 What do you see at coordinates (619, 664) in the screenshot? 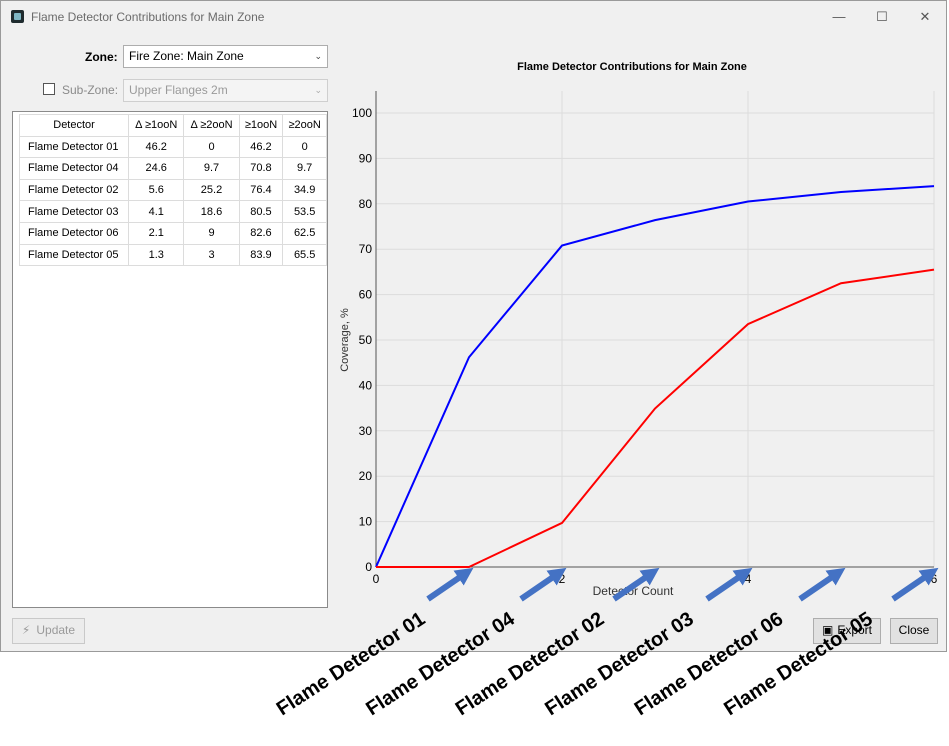
I see `annotation-label: Flame Detector 03` at bounding box center [619, 664].